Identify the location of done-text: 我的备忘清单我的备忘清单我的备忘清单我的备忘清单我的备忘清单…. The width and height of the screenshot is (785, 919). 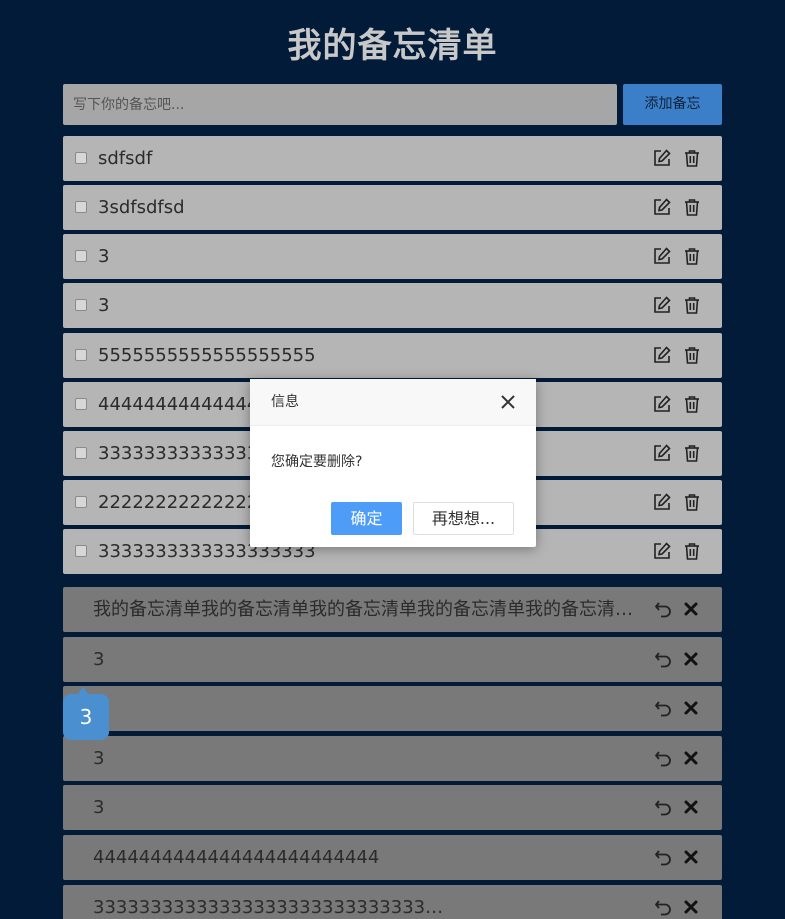
(365, 609).